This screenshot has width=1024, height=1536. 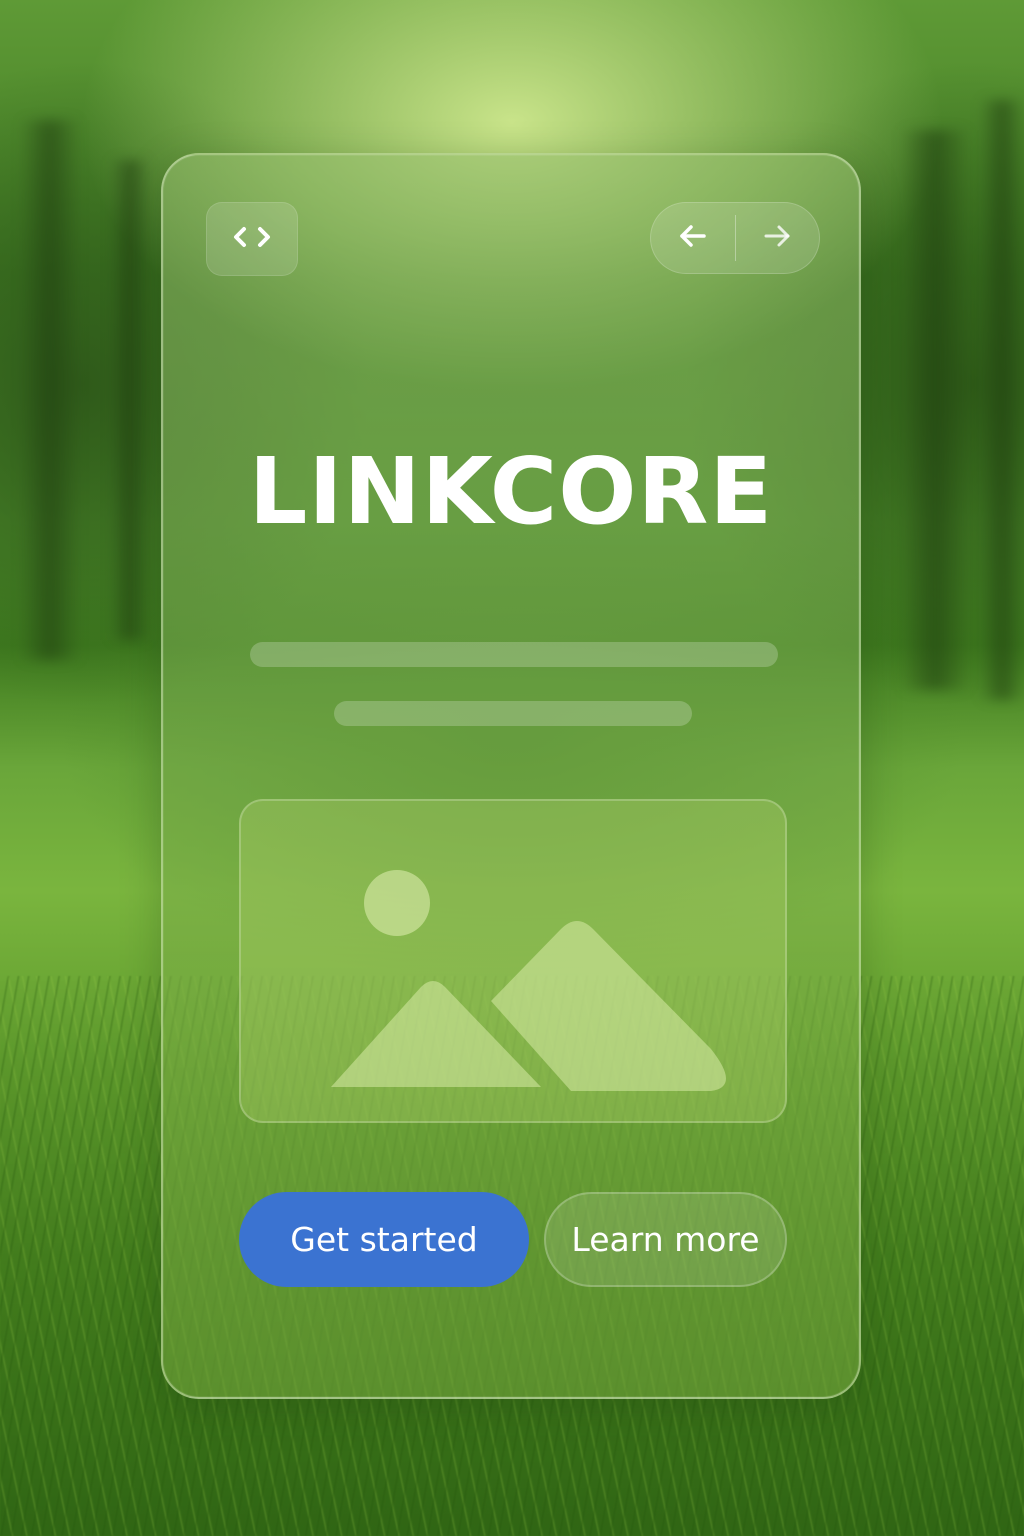 I want to click on code-icon, so click(x=252, y=239).